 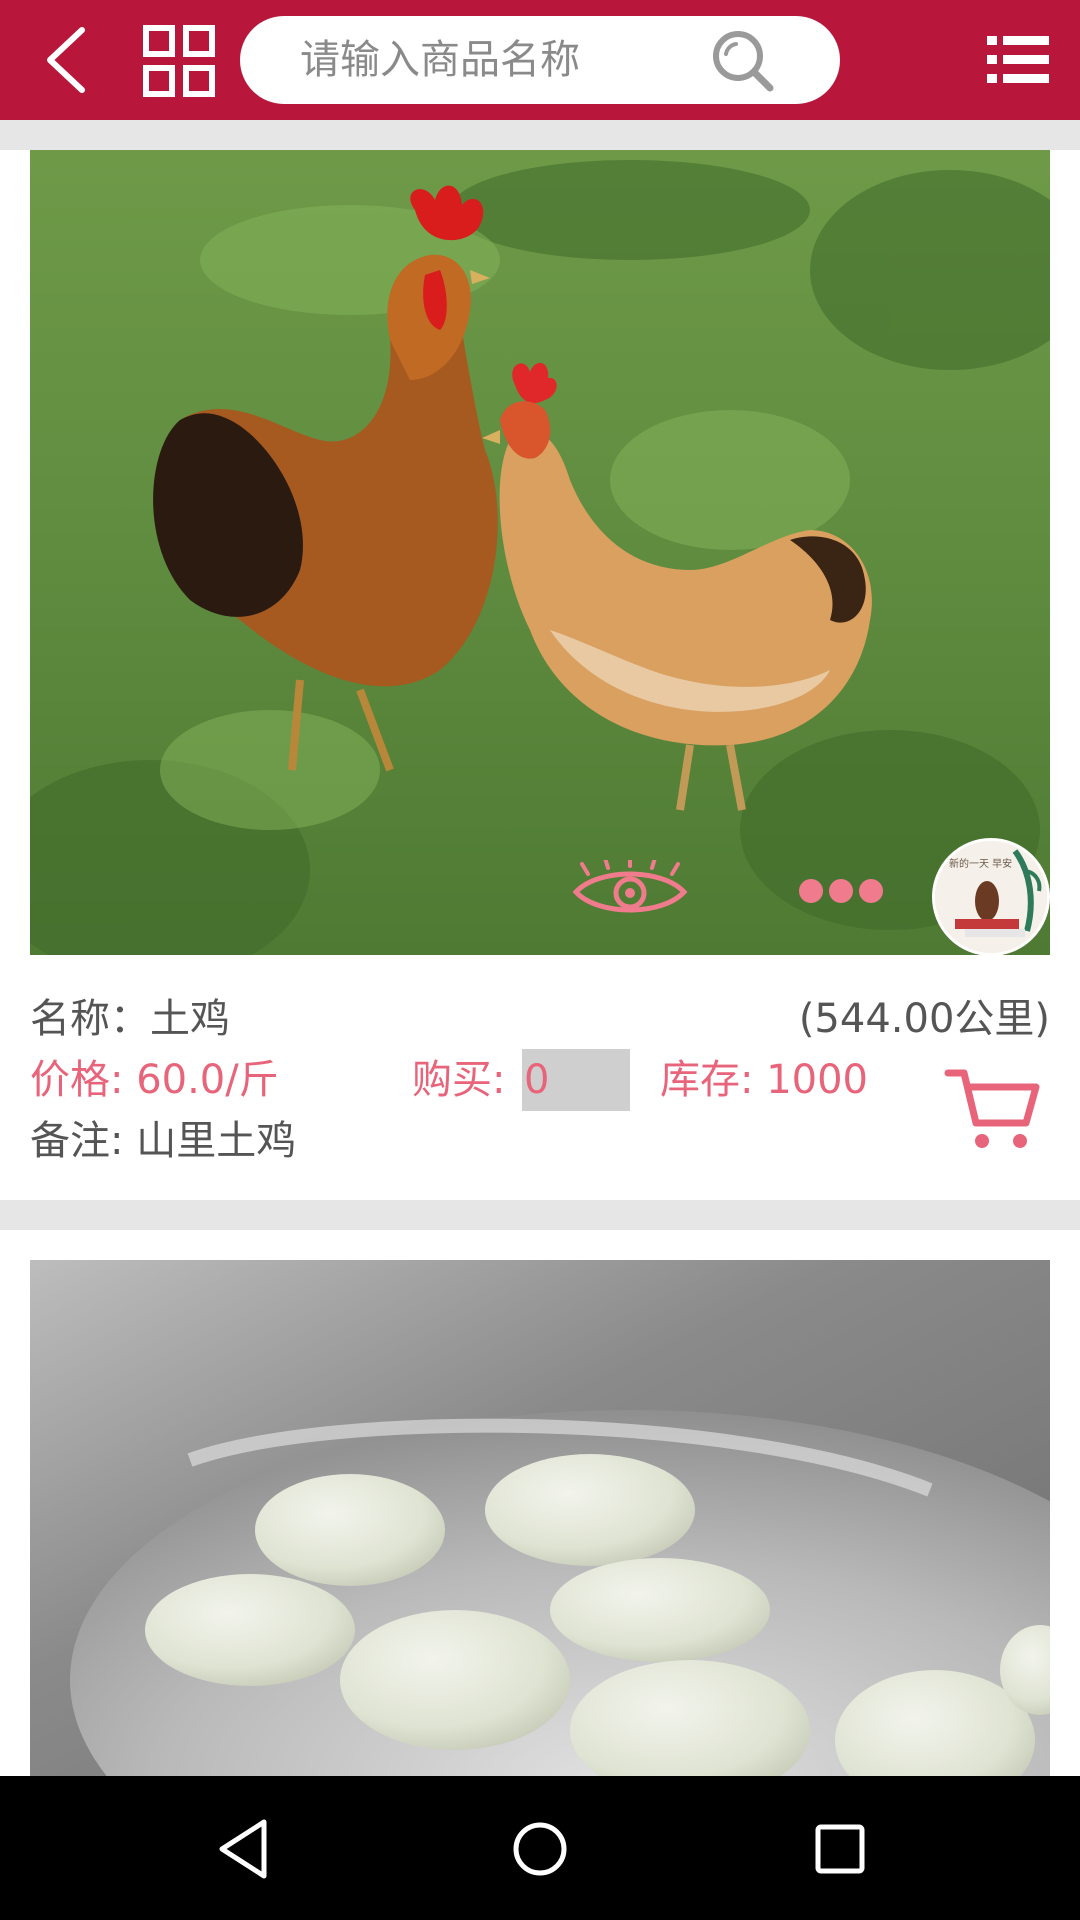 What do you see at coordinates (510, 60) in the screenshot?
I see `search-input` at bounding box center [510, 60].